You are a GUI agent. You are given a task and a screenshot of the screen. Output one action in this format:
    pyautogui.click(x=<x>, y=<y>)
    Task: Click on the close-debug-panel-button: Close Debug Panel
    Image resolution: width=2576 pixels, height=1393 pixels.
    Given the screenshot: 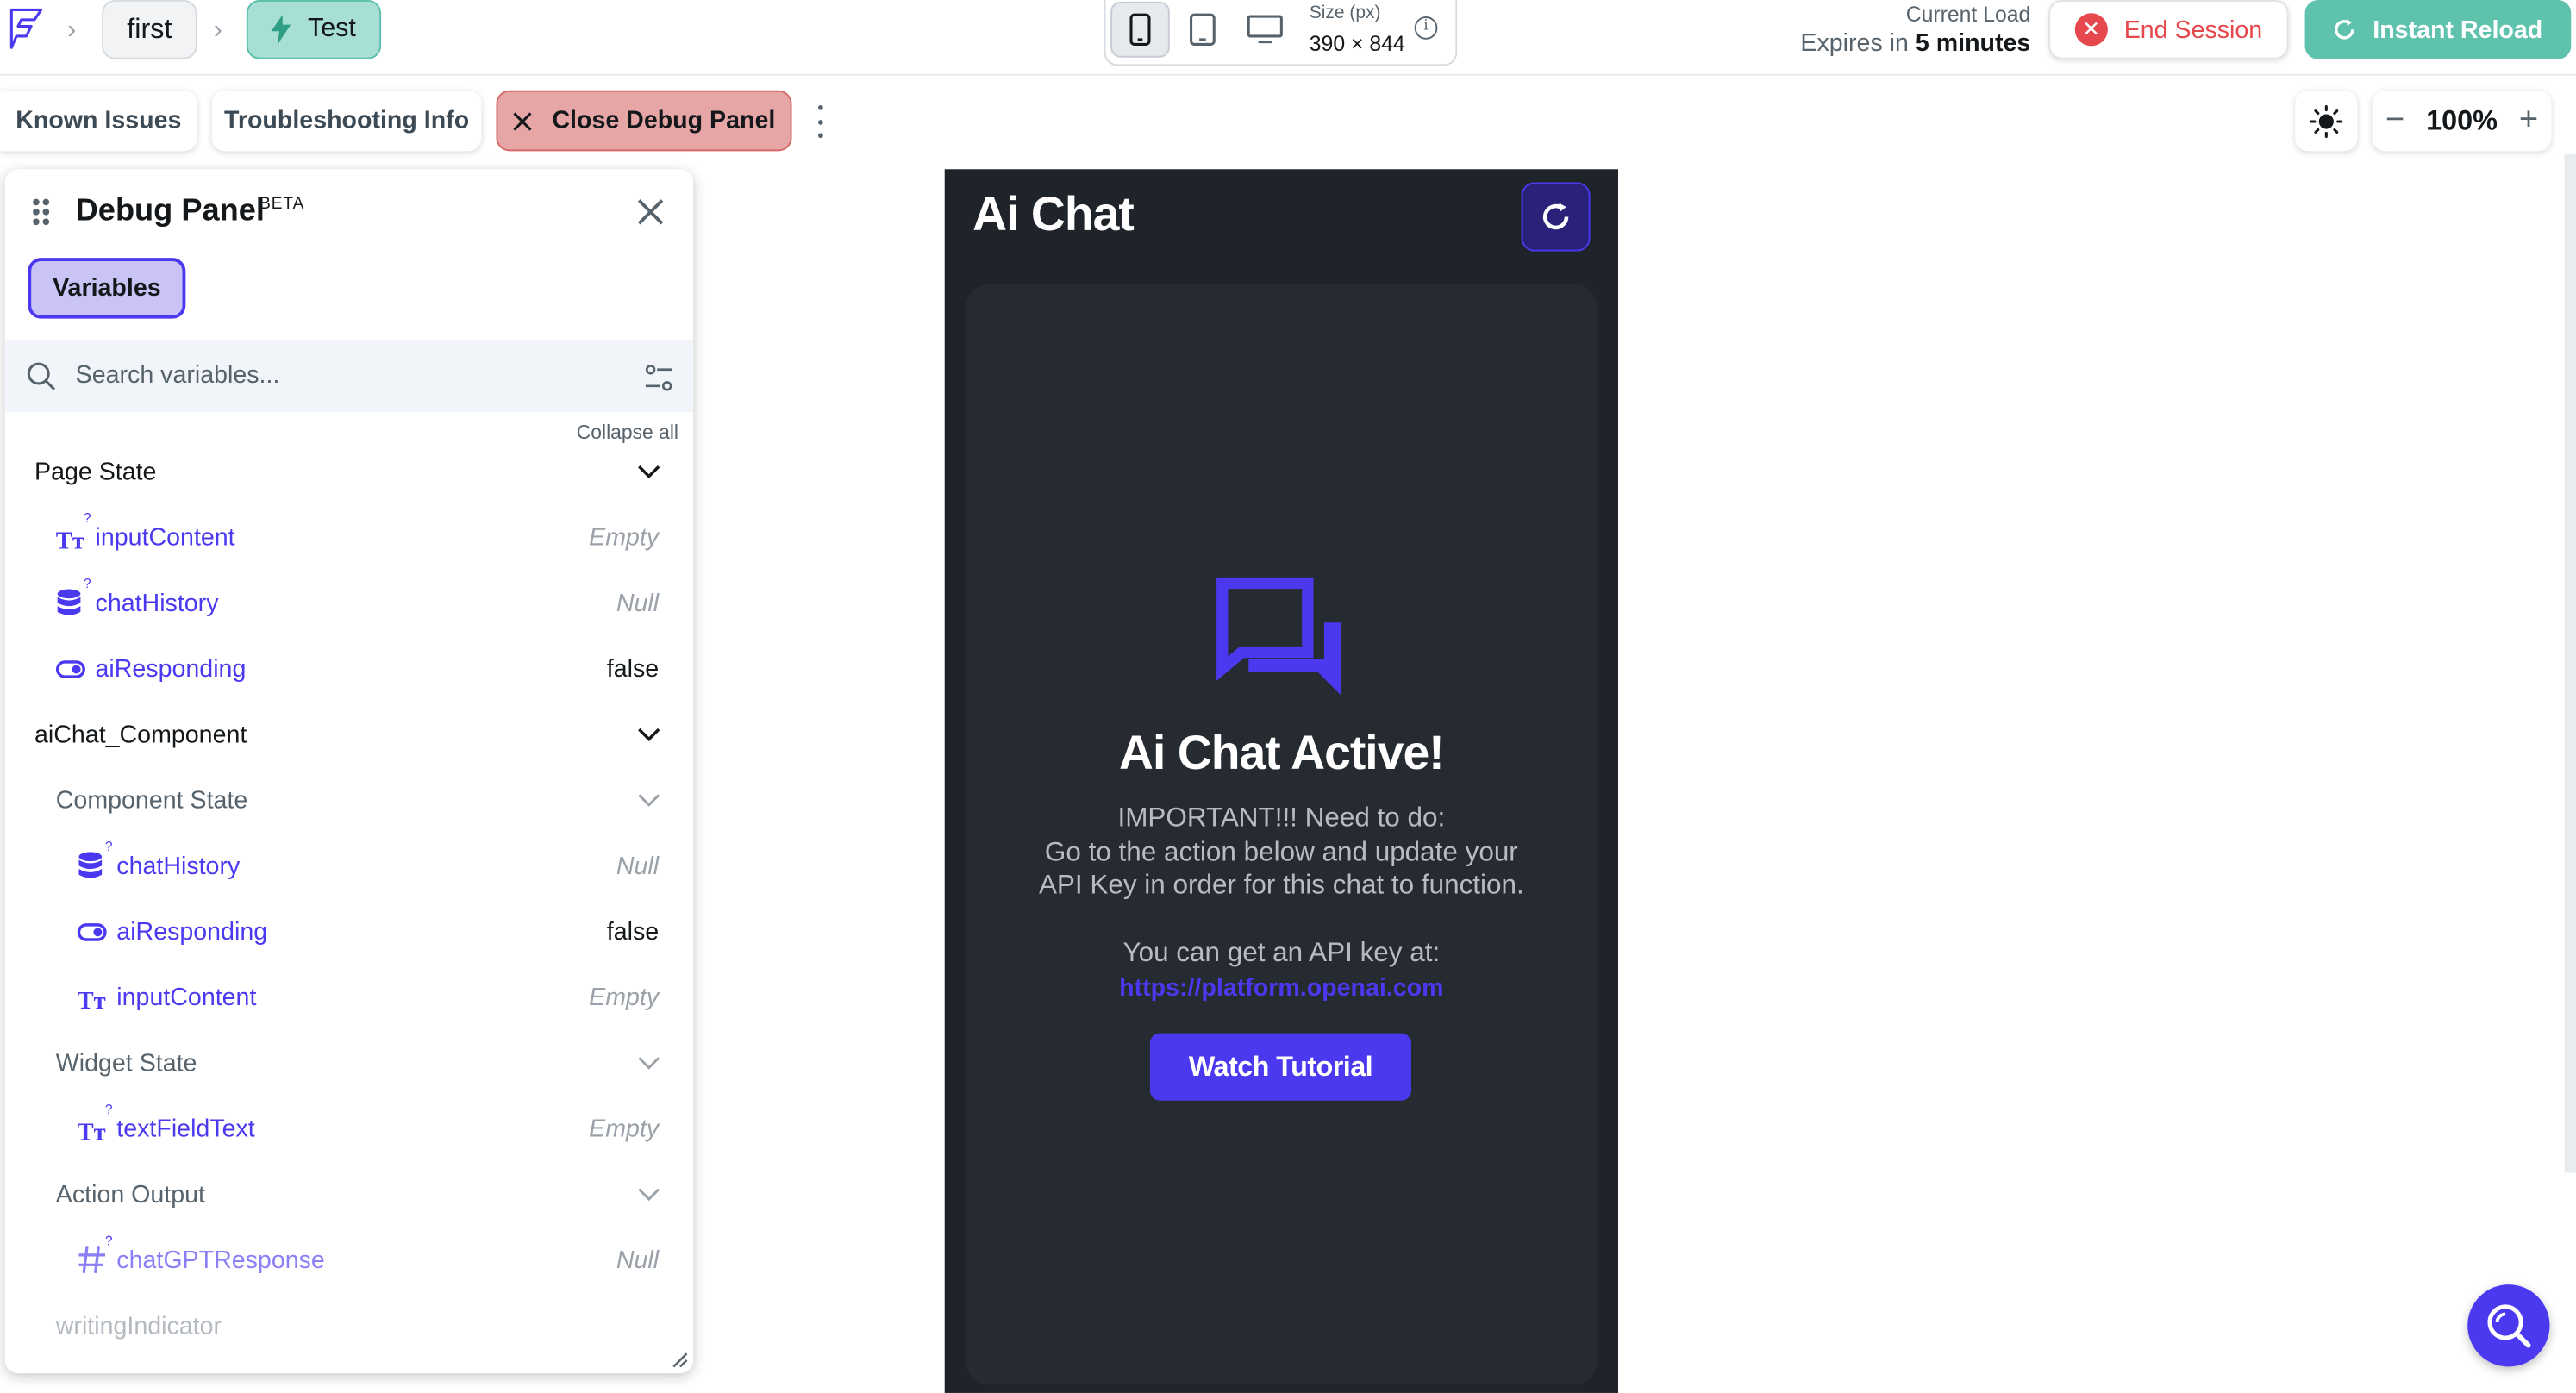 What is the action you would take?
    pyautogui.click(x=644, y=121)
    